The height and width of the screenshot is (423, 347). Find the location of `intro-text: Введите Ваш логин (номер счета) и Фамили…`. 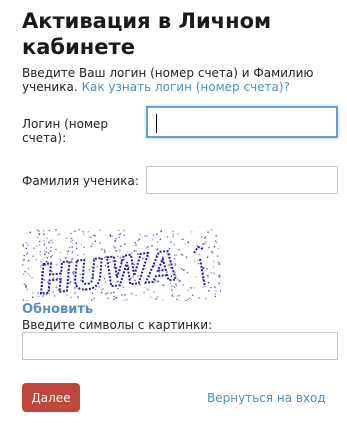

intro-text: Введите Ваш логин (номер счета) и Фамили… is located at coordinates (182, 80).